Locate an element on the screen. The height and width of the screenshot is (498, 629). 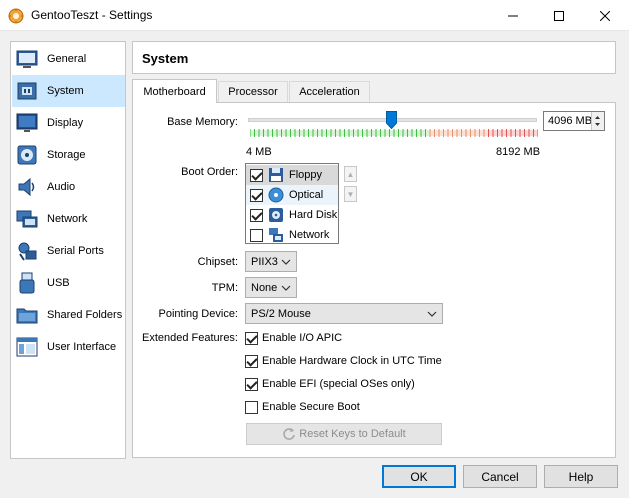
minimize-icon is located at coordinates (513, 15).